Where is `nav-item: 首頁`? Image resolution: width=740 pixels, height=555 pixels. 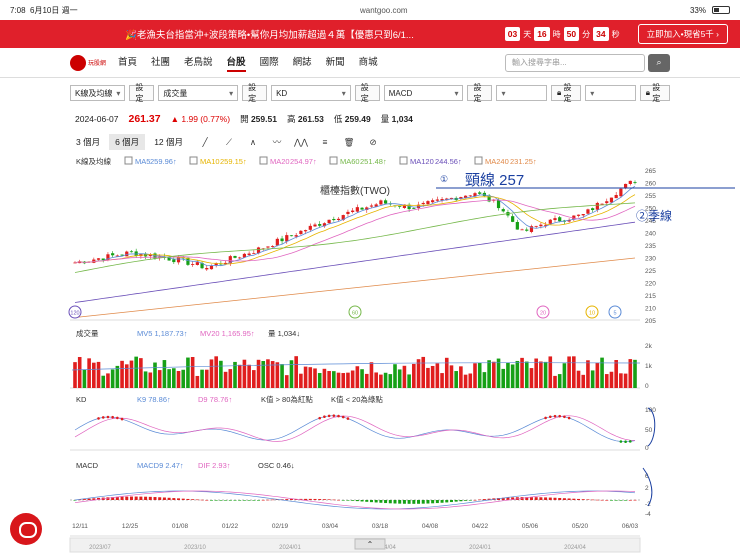 nav-item: 首頁 is located at coordinates (127, 63).